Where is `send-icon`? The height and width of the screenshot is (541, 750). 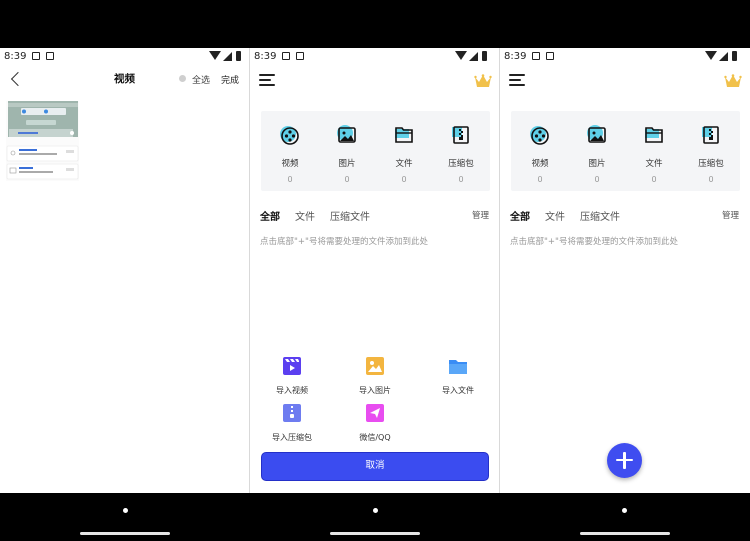 send-icon is located at coordinates (375, 413).